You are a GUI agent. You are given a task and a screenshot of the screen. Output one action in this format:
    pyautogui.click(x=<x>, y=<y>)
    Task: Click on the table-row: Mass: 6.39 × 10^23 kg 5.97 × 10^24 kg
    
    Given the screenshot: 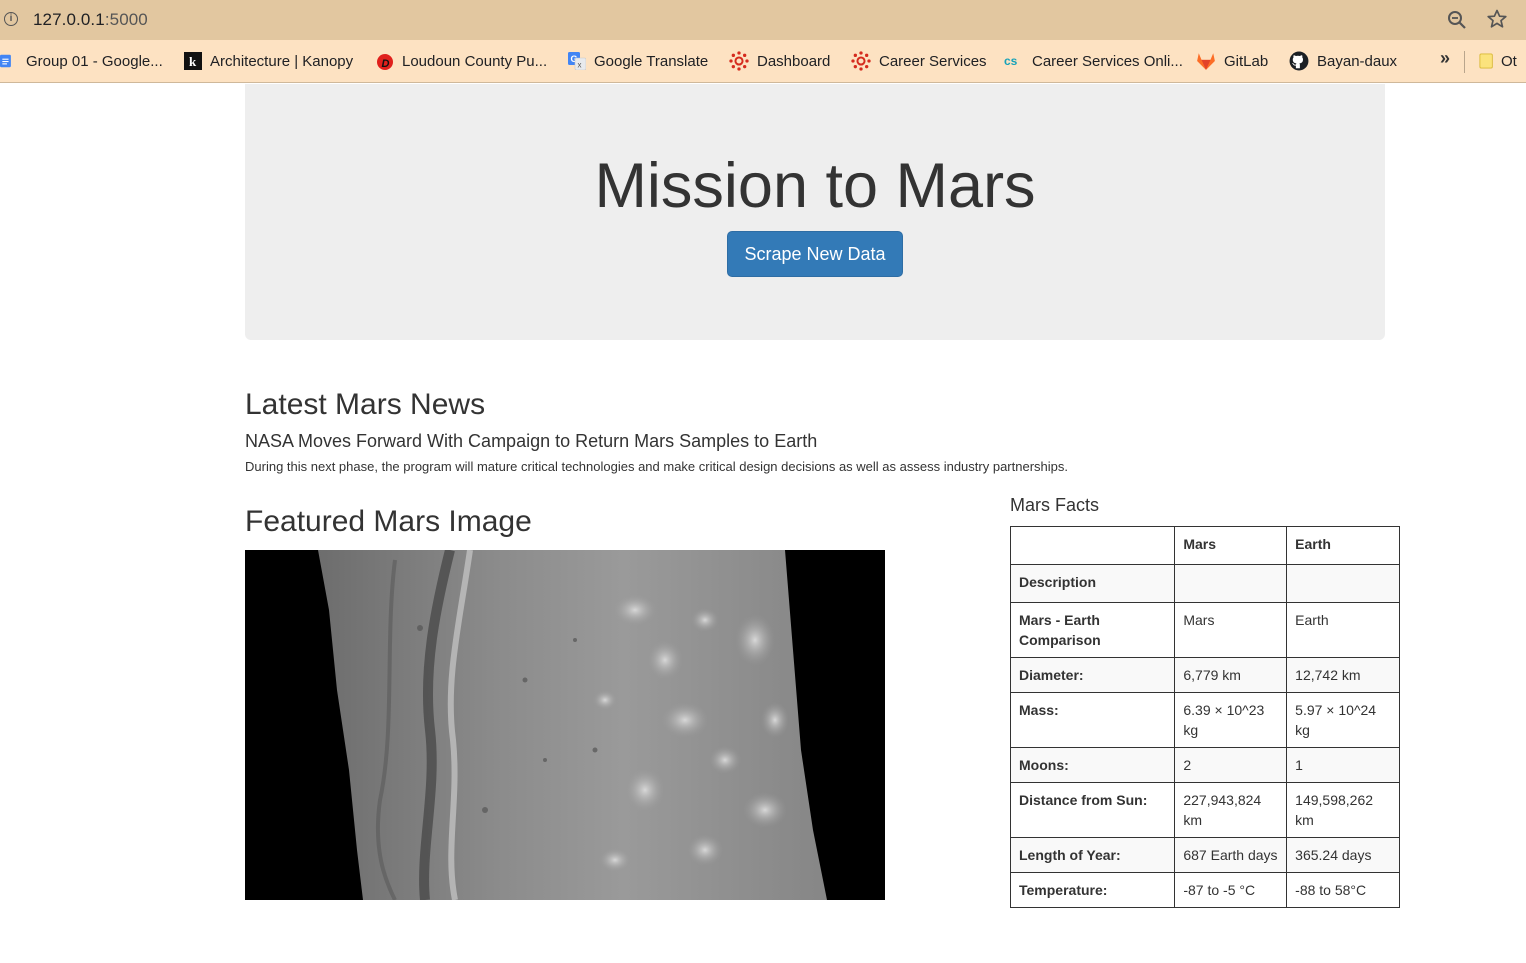 What is the action you would take?
    pyautogui.click(x=1204, y=720)
    